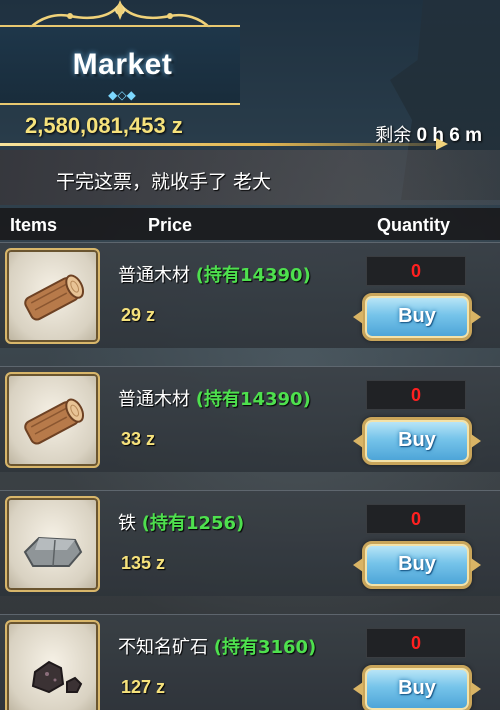 The image size is (500, 710). What do you see at coordinates (250, 419) in the screenshot?
I see `market-row: 普通木材 (持有14390) 33 z 0 Buy` at bounding box center [250, 419].